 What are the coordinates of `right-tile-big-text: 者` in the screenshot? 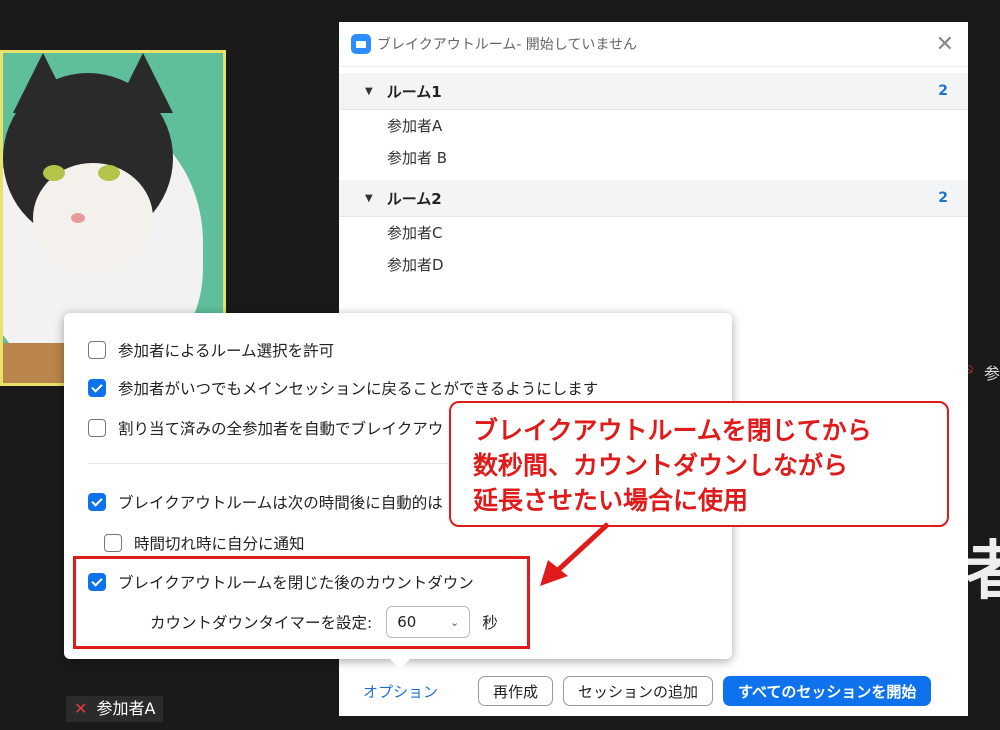 It's located at (982, 572).